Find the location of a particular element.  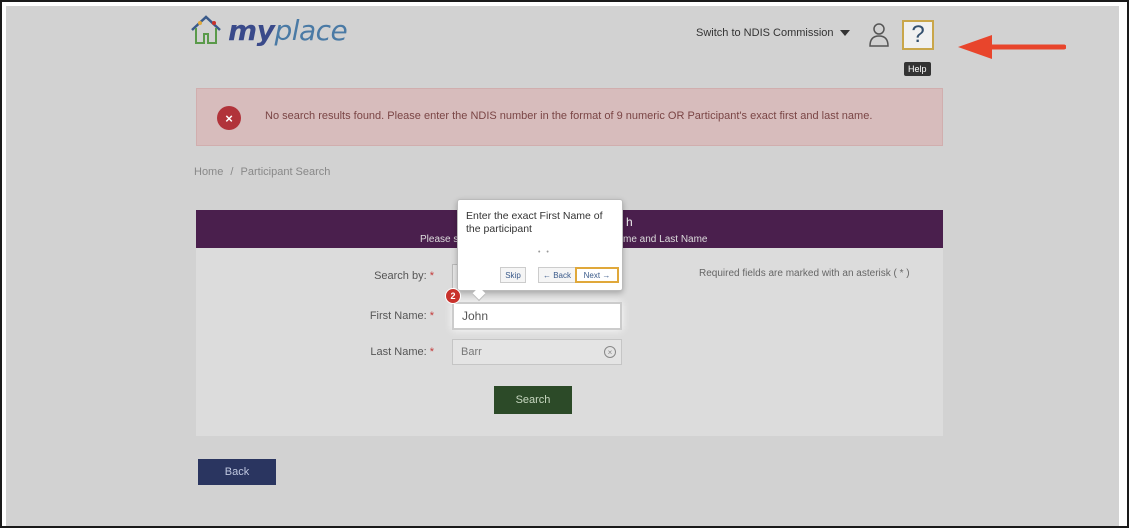

breadcrumb-current: Participant Search is located at coordinates (285, 172).